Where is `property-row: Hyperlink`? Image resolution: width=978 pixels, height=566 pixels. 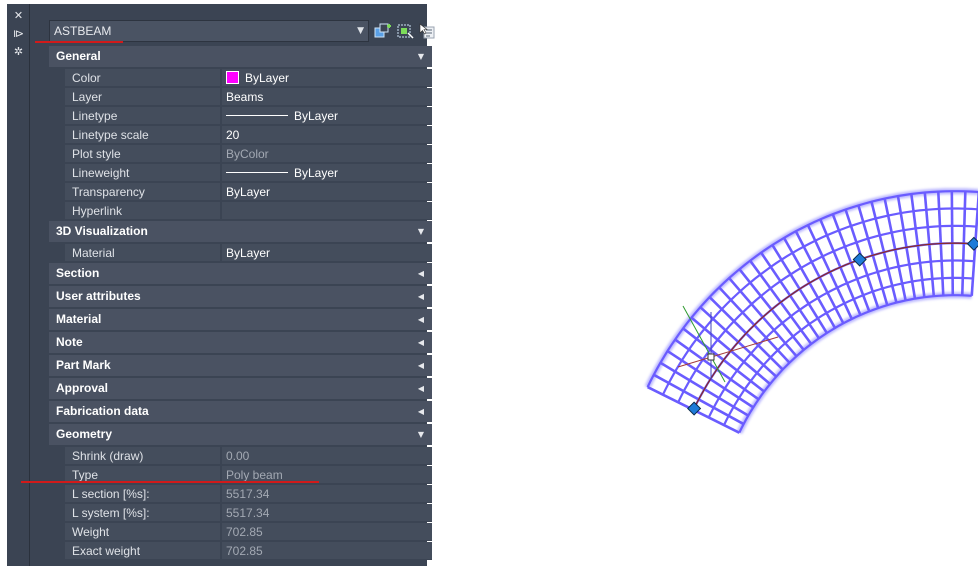 property-row: Hyperlink is located at coordinates (240, 211).